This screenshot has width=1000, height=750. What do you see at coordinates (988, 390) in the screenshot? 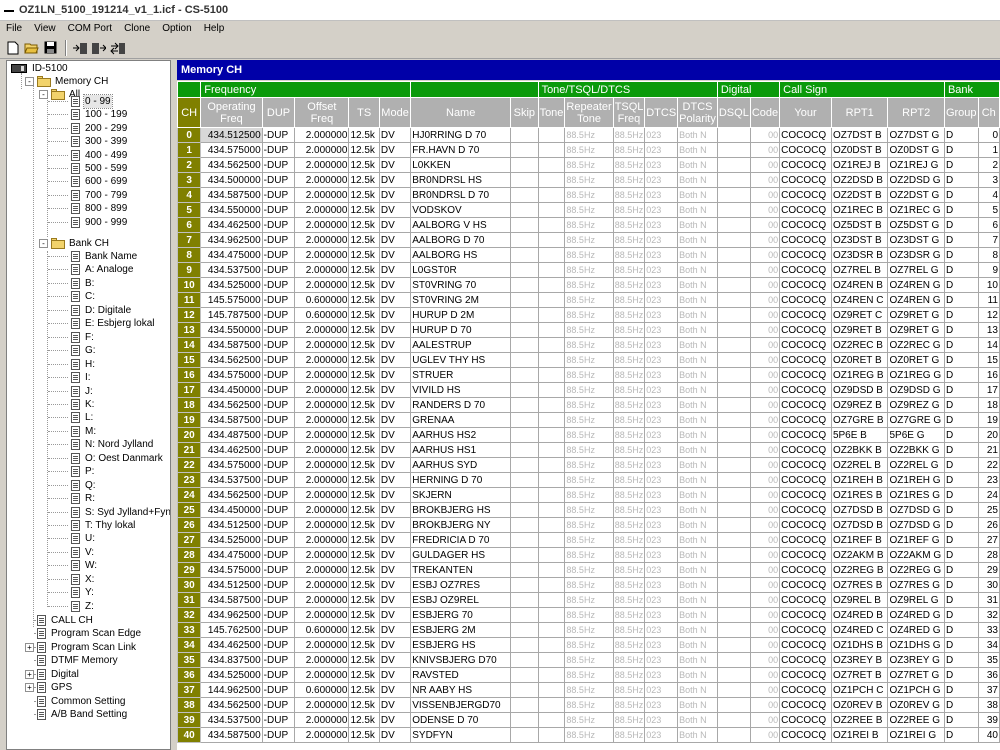
I see `cell-bank-ch: 17` at bounding box center [988, 390].